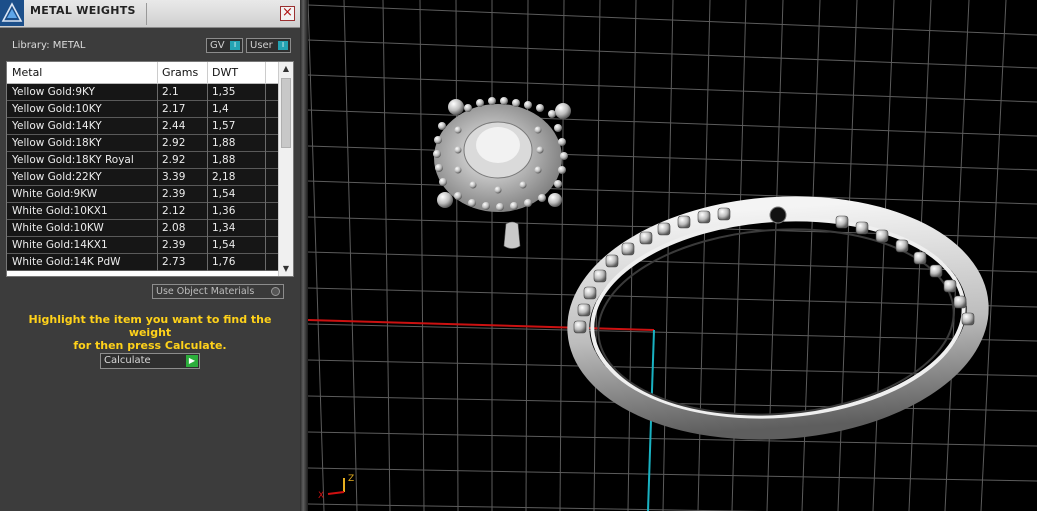  What do you see at coordinates (55, 194) in the screenshot?
I see `cell-metal: White Gold:9KW` at bounding box center [55, 194].